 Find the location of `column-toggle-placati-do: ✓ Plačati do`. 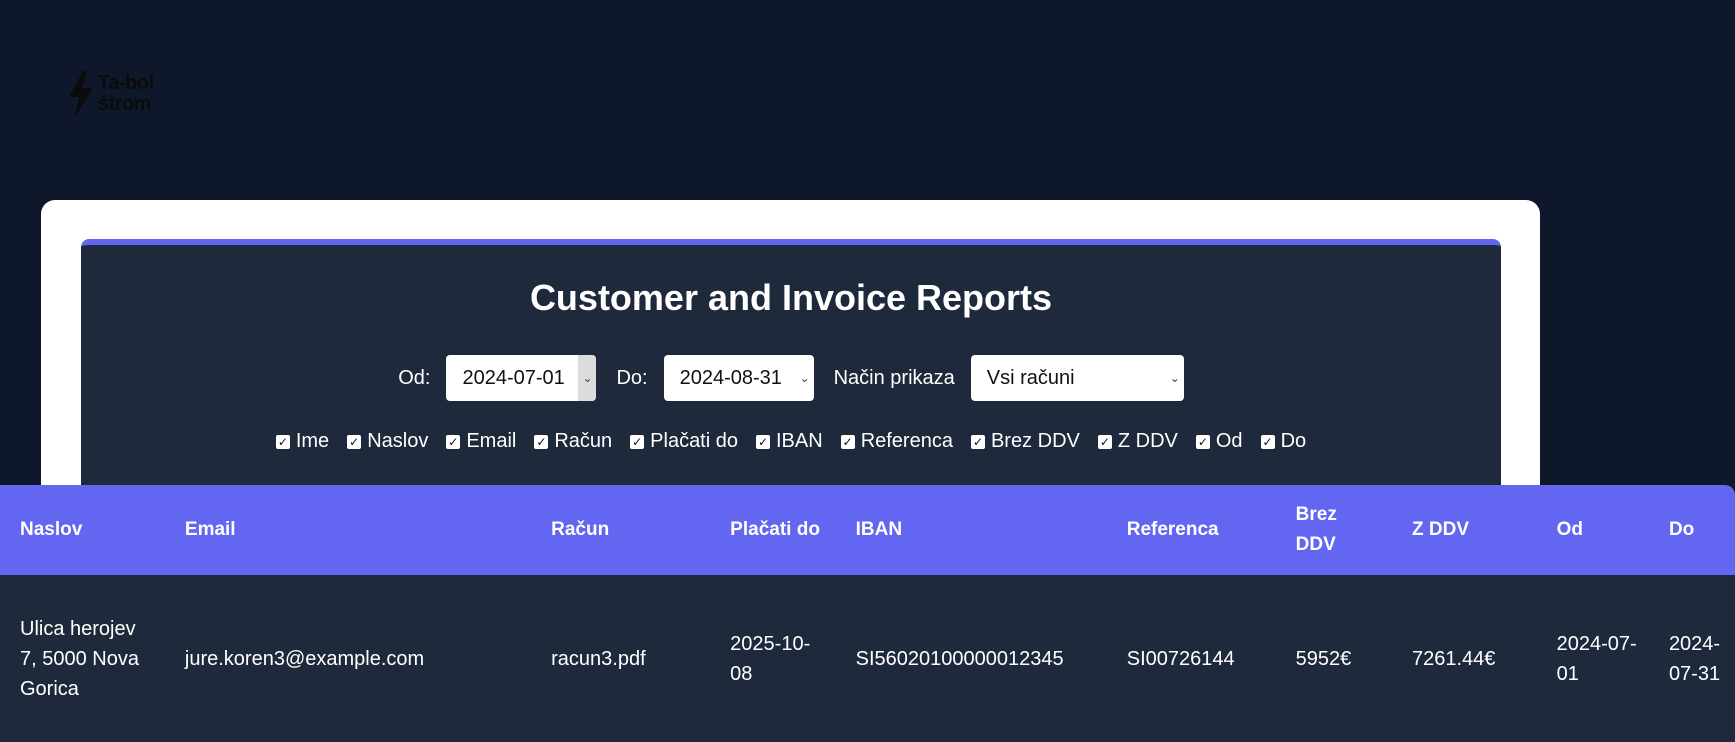

column-toggle-placati-do: ✓ Plačati do is located at coordinates (684, 441).